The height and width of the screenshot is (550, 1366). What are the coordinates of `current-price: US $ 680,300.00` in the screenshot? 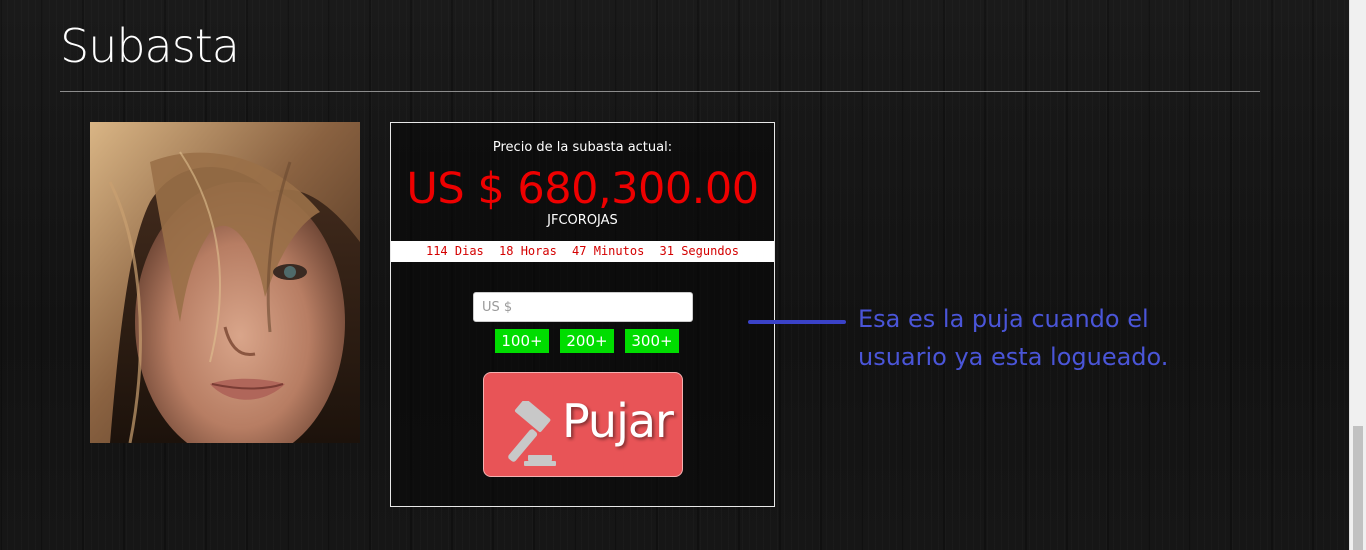 It's located at (582, 189).